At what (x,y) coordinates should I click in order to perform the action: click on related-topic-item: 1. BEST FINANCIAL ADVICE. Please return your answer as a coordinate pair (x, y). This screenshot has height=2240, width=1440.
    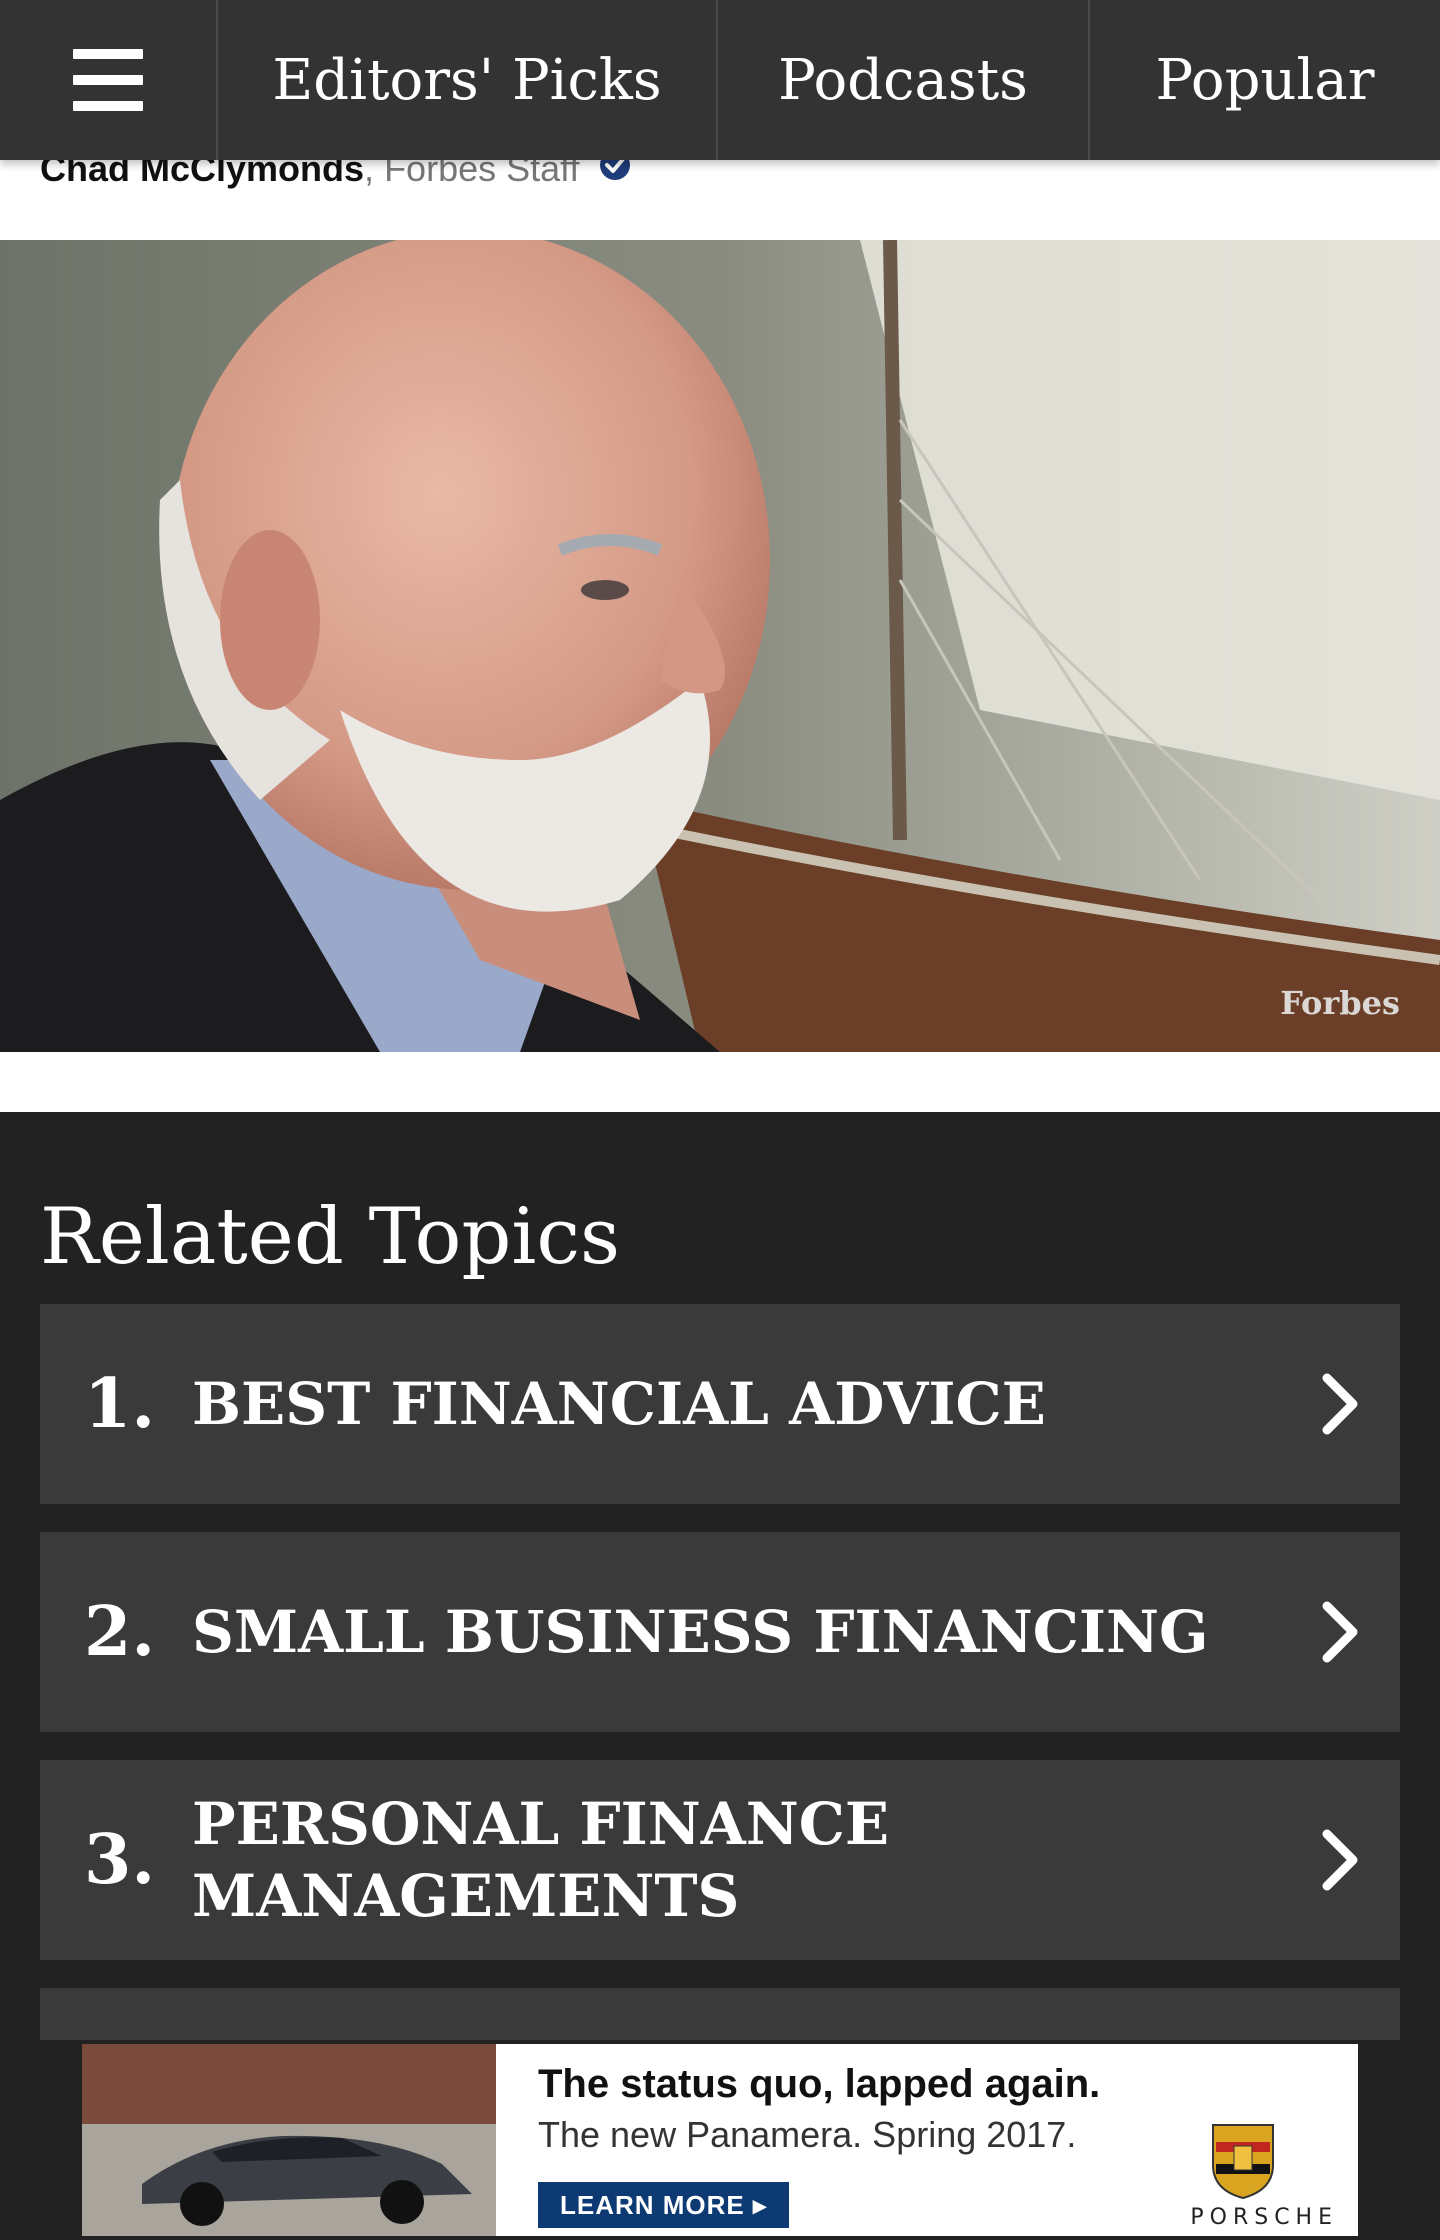
    Looking at the image, I should click on (720, 1404).